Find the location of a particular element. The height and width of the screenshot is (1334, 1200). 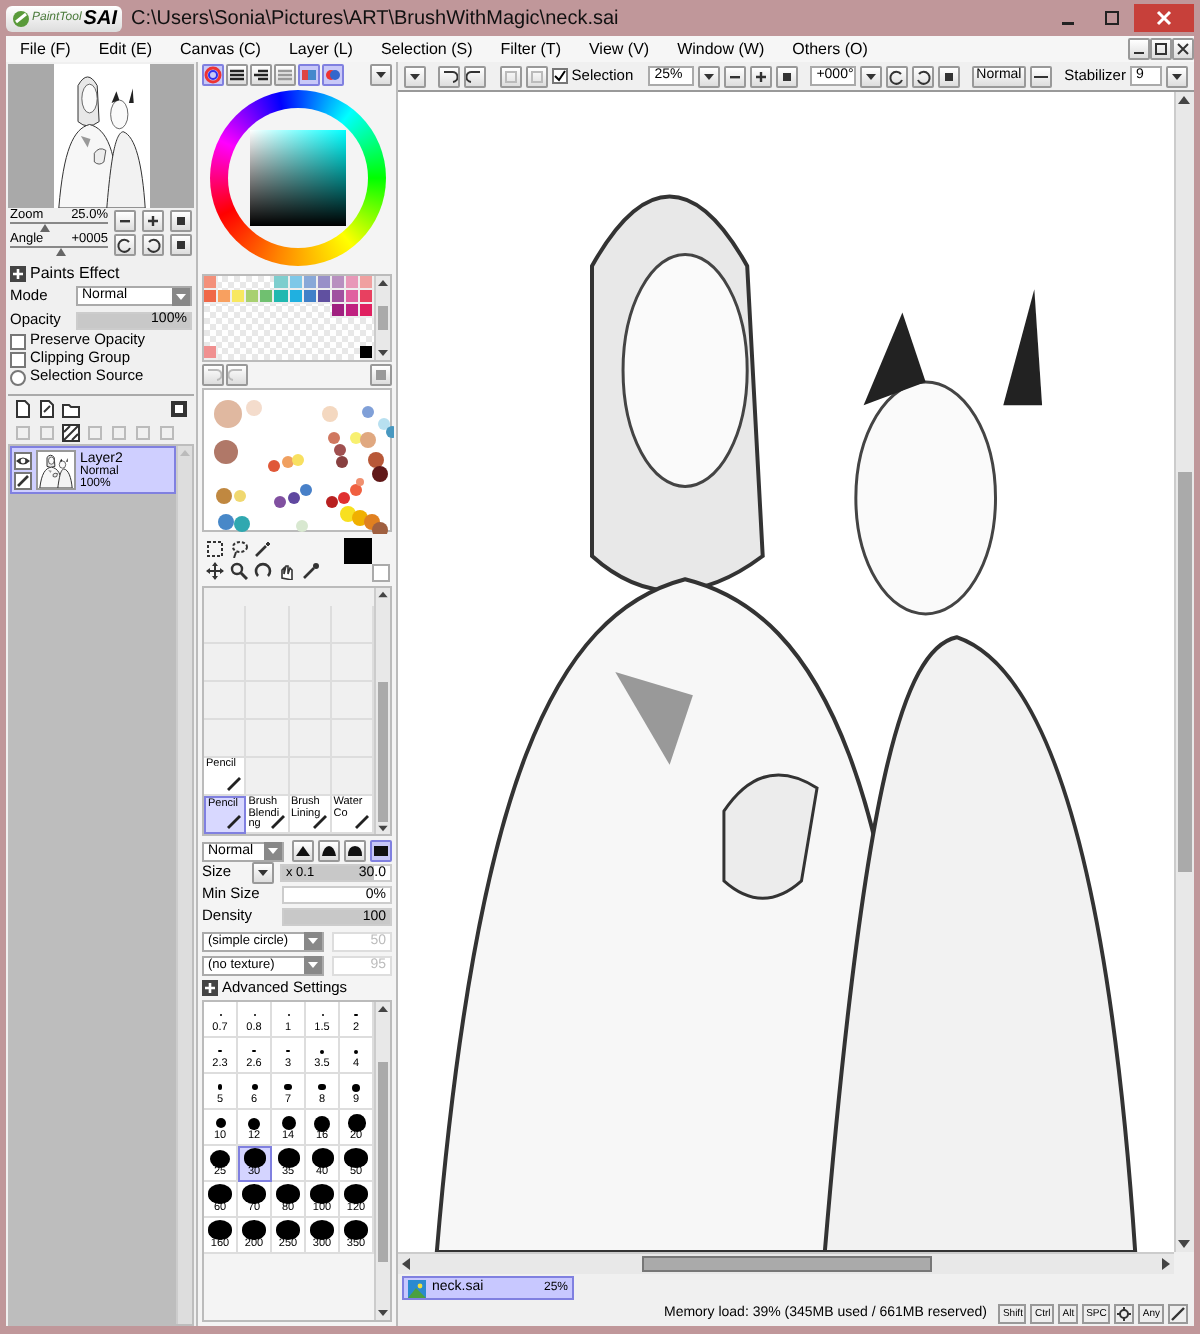

section-title: Paints Effect is located at coordinates (75, 274).